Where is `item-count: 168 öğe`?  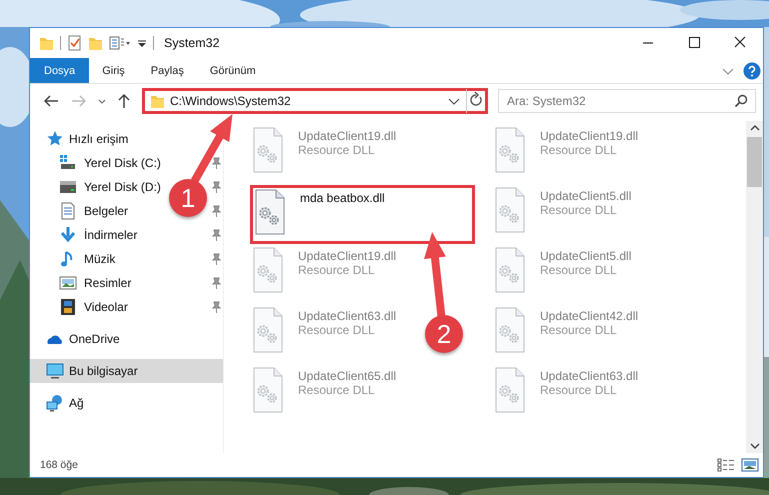
item-count: 168 öğe is located at coordinates (59, 465).